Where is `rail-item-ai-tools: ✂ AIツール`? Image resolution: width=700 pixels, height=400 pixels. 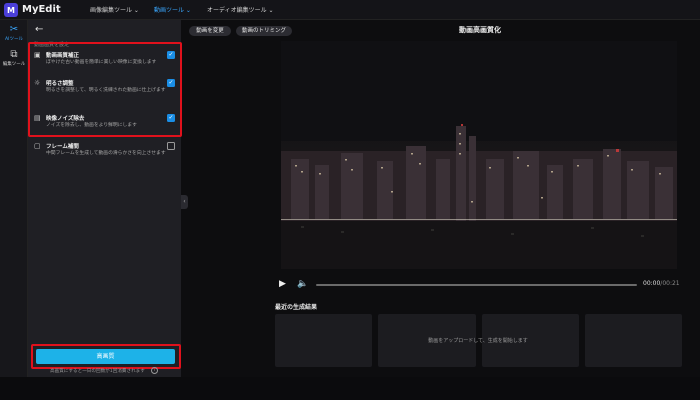
rail-item-ai-tools: ✂ AIツール is located at coordinates (14, 33).